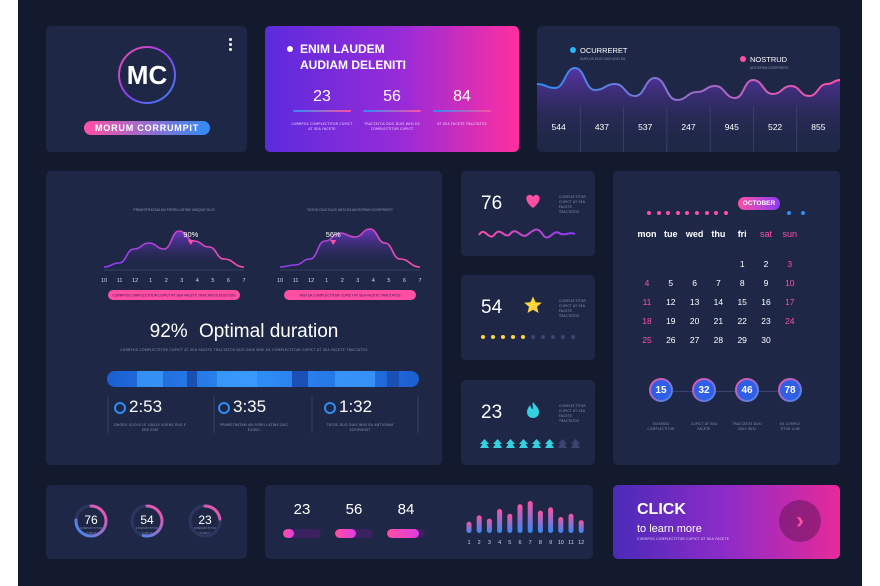  I want to click on progress-ring-value: 23, so click(205, 520).